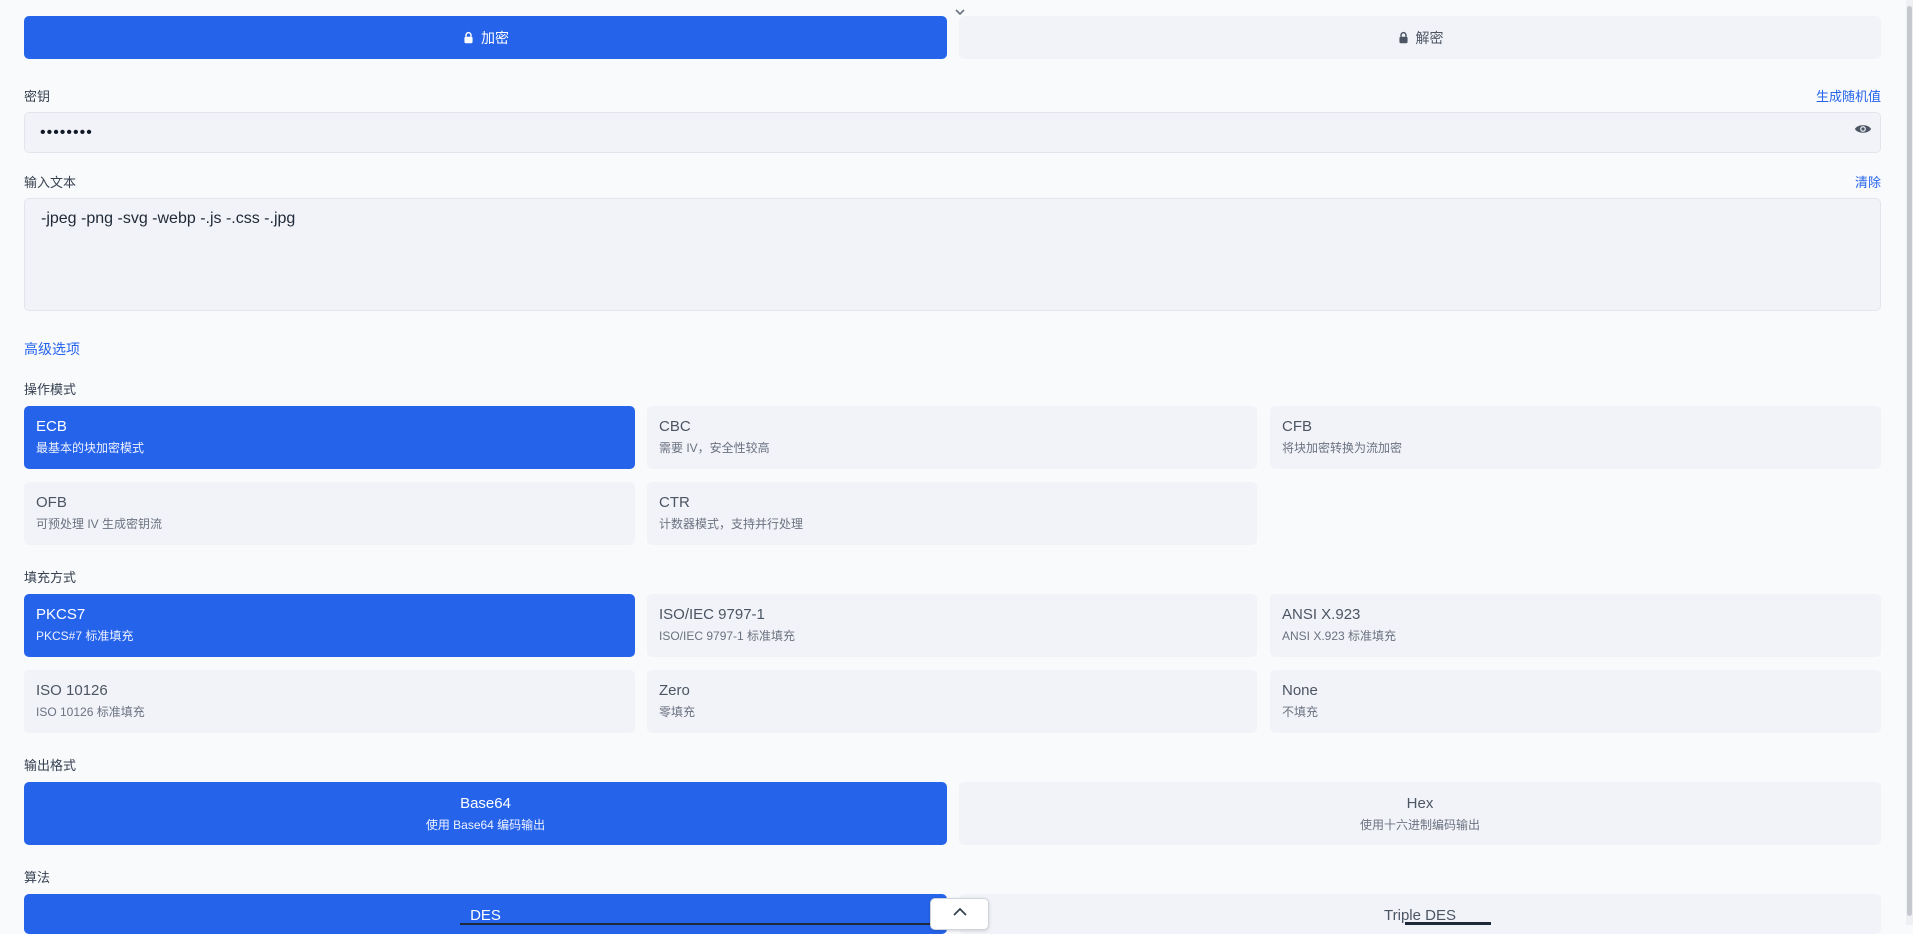  Describe the element at coordinates (1575, 437) in the screenshot. I see `mode-option-cfb: CFB 将块加密转换为流加密` at that location.